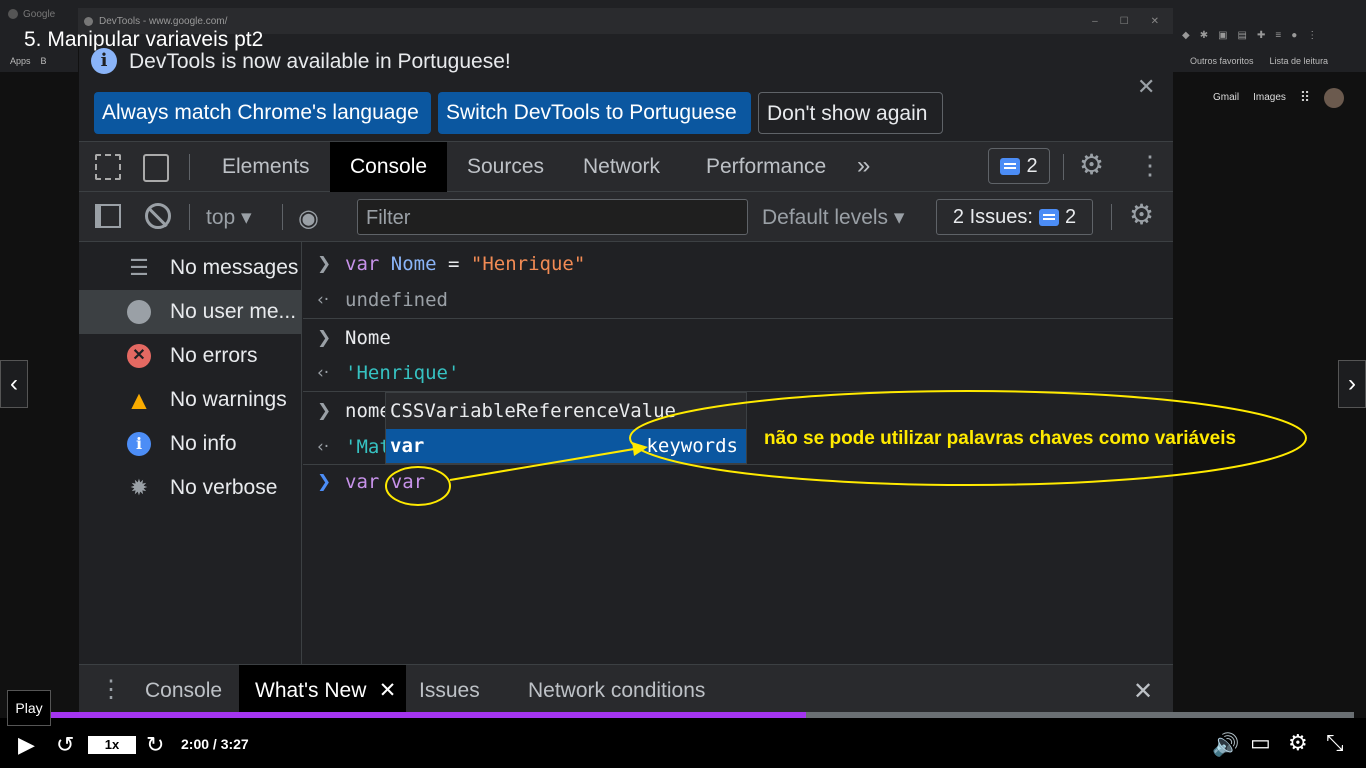  I want to click on previous-lecture-button: ‹, so click(14, 384).